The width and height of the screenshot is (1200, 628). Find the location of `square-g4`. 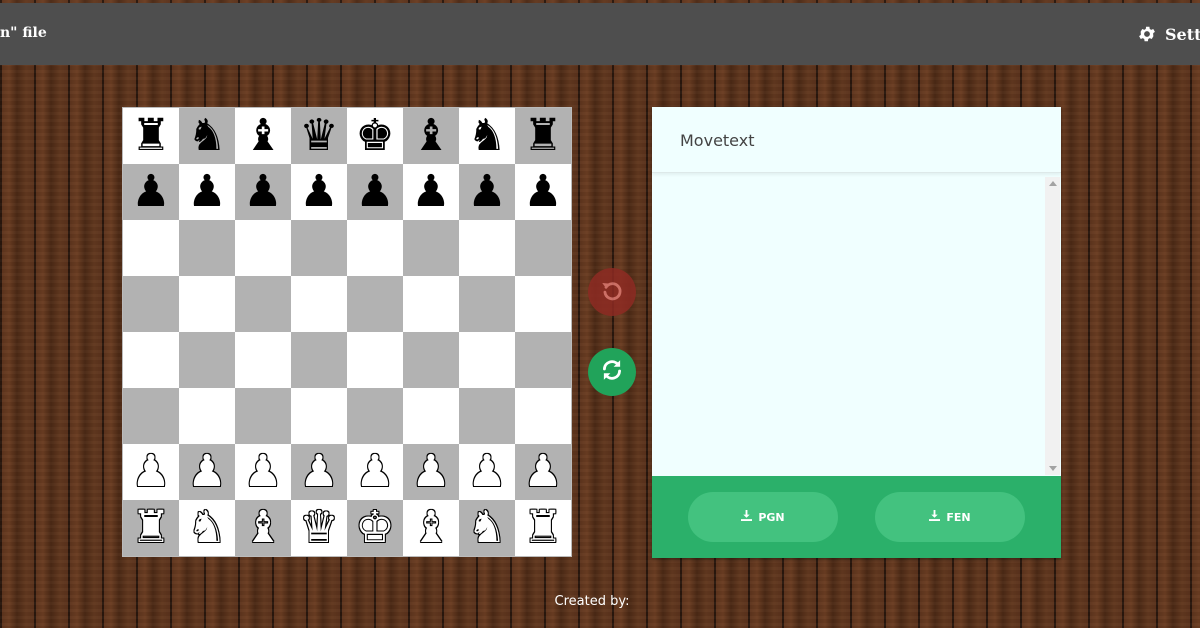

square-g4 is located at coordinates (487, 360).